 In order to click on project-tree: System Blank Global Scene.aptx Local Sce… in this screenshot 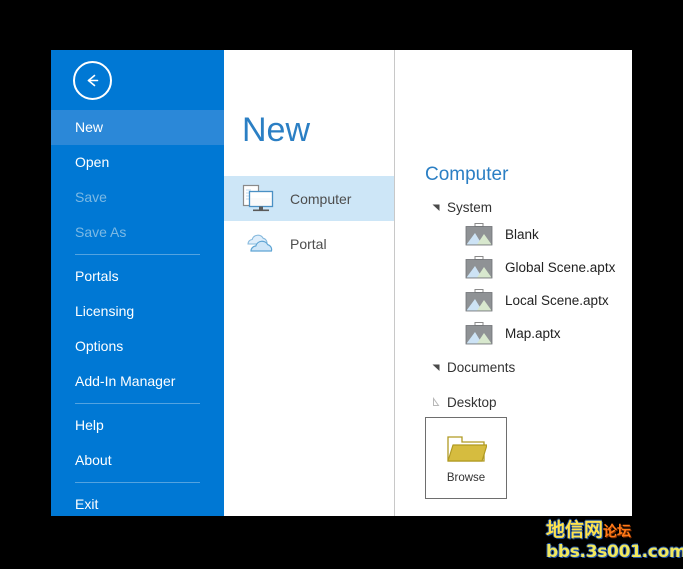, I will do `click(528, 304)`.